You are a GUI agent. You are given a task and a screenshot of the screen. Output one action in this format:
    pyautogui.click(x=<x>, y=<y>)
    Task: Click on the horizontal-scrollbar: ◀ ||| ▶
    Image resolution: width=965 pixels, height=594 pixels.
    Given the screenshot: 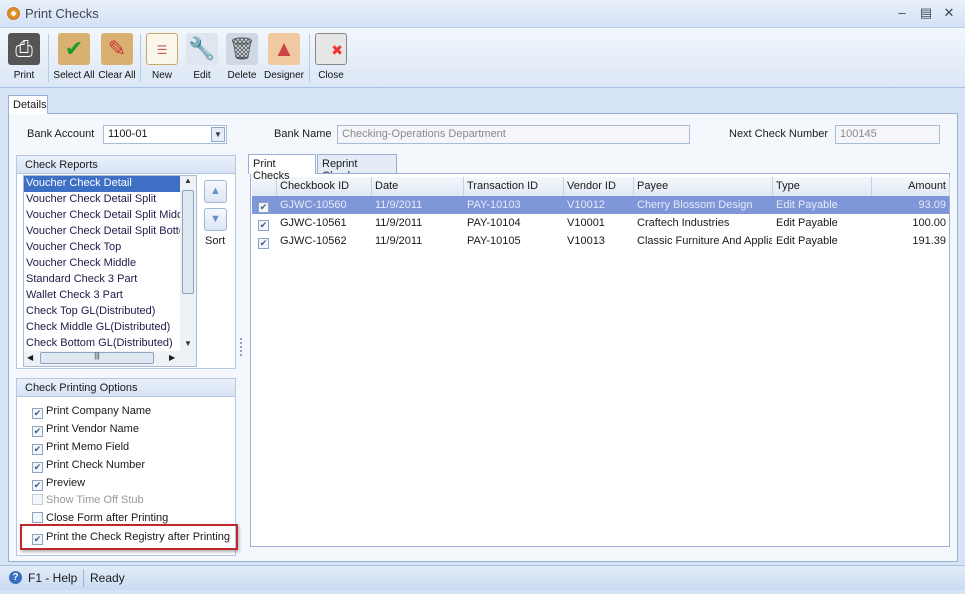 What is the action you would take?
    pyautogui.click(x=110, y=358)
    